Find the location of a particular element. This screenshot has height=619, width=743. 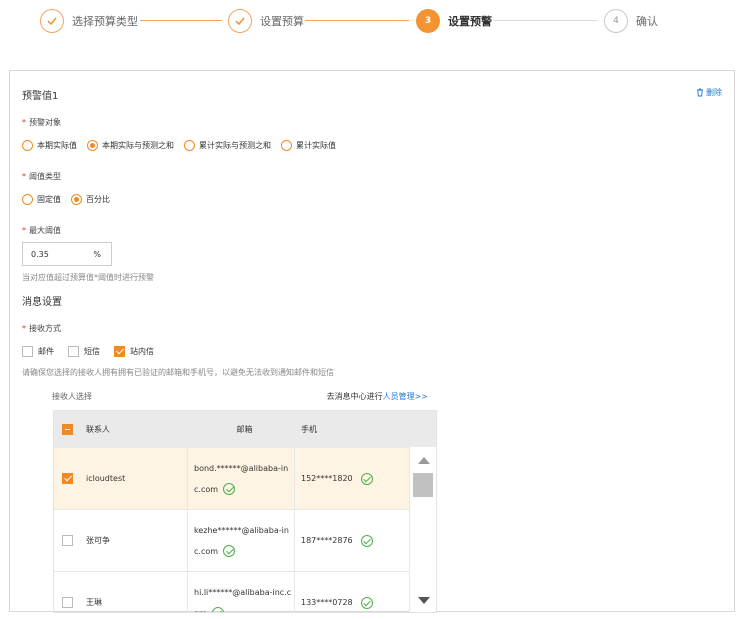

delete-button: 删除 is located at coordinates (709, 92).